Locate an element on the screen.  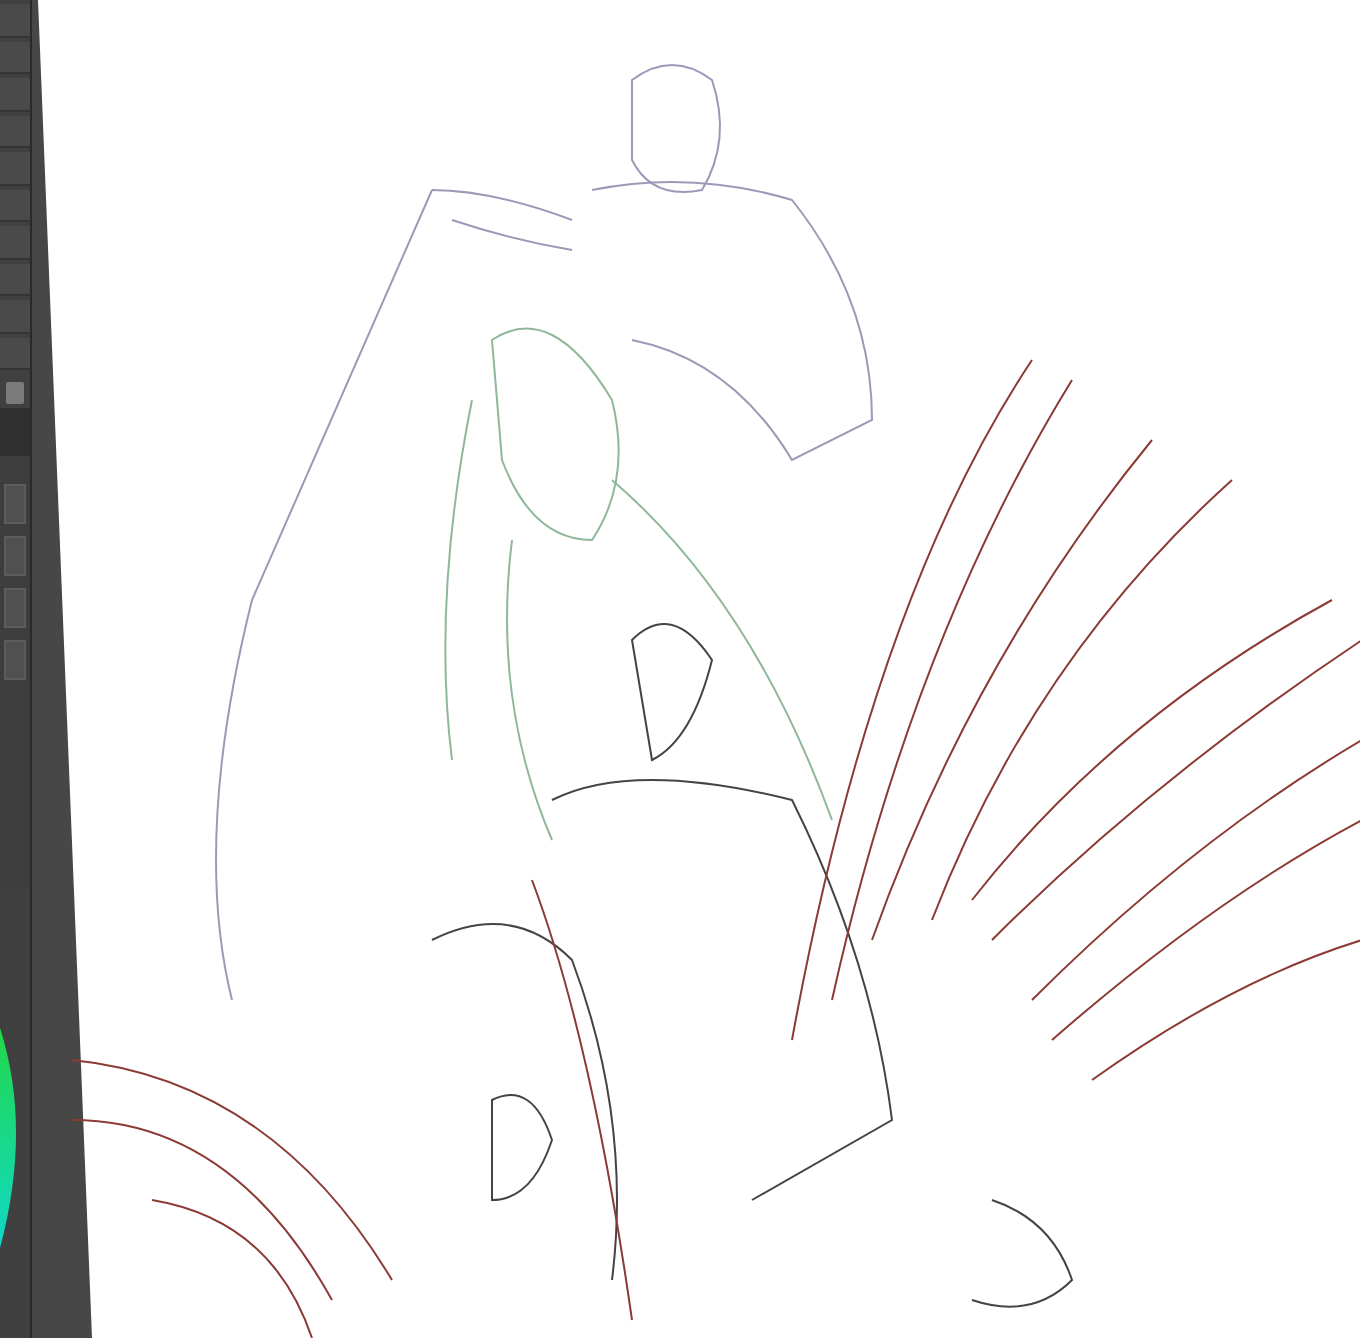
trash-icon is located at coordinates (15, 393).